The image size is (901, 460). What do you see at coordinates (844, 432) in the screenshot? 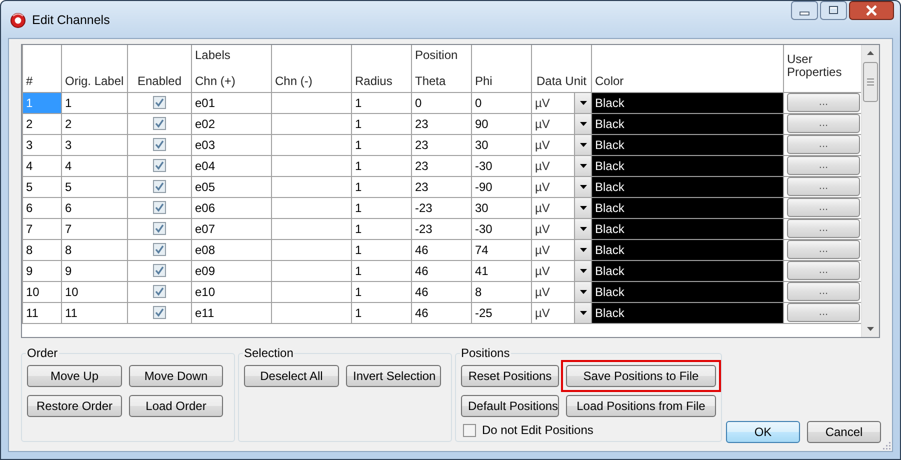
I see `dialog-button: Cancel` at bounding box center [844, 432].